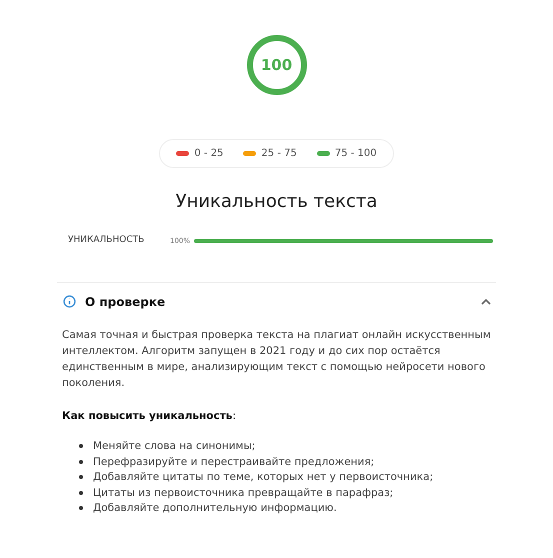 The width and height of the screenshot is (553, 558). Describe the element at coordinates (279, 154) in the screenshot. I see `legend-label: 25 - 75` at that location.